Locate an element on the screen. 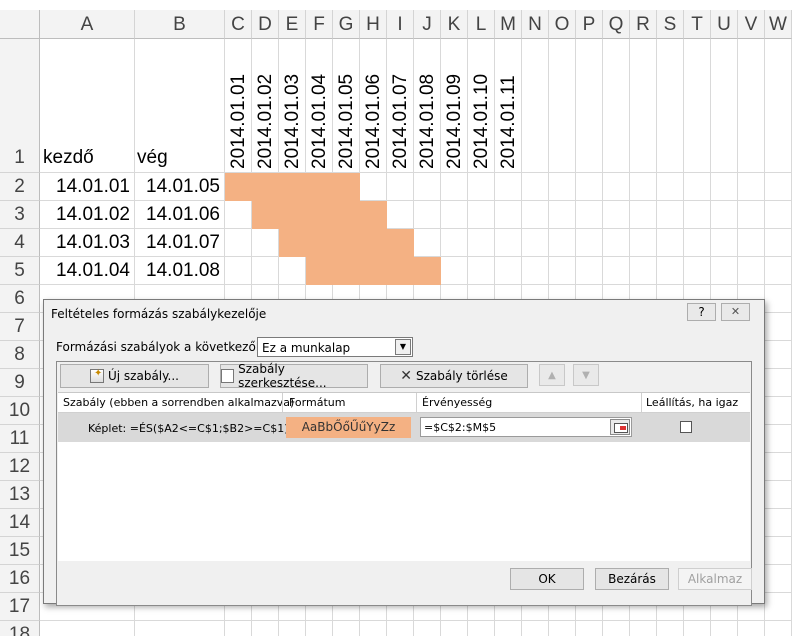 The height and width of the screenshot is (636, 794). column-header-o: O is located at coordinates (562, 24).